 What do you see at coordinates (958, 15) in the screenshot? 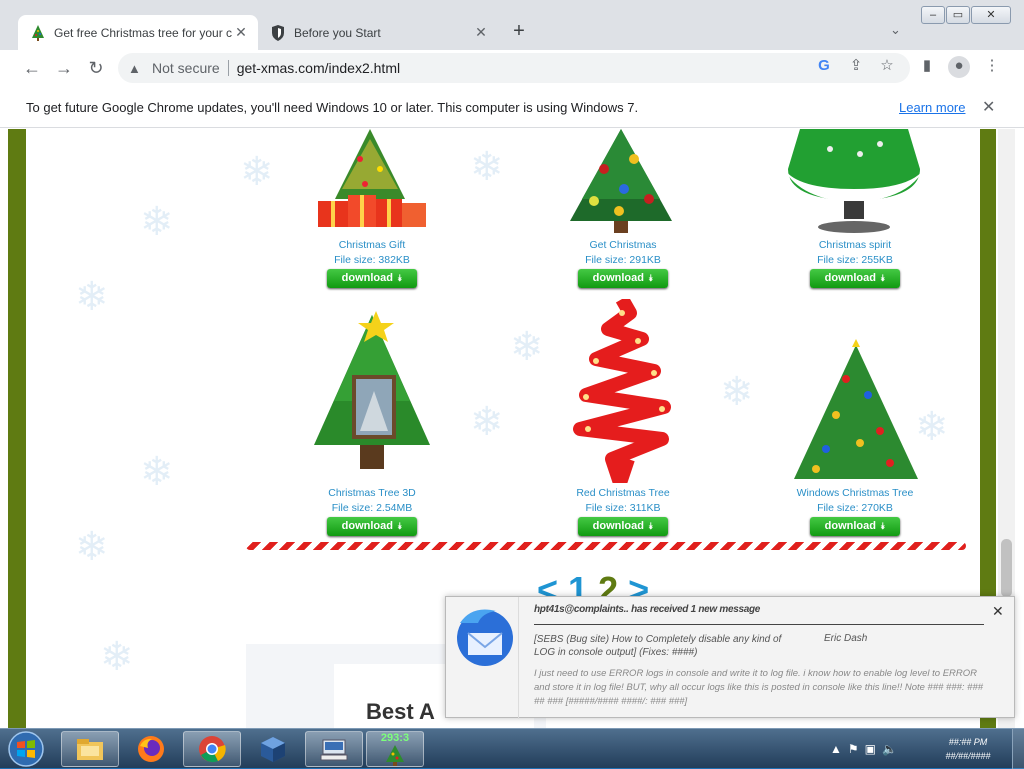
I see `maximize-button: ▭` at bounding box center [958, 15].